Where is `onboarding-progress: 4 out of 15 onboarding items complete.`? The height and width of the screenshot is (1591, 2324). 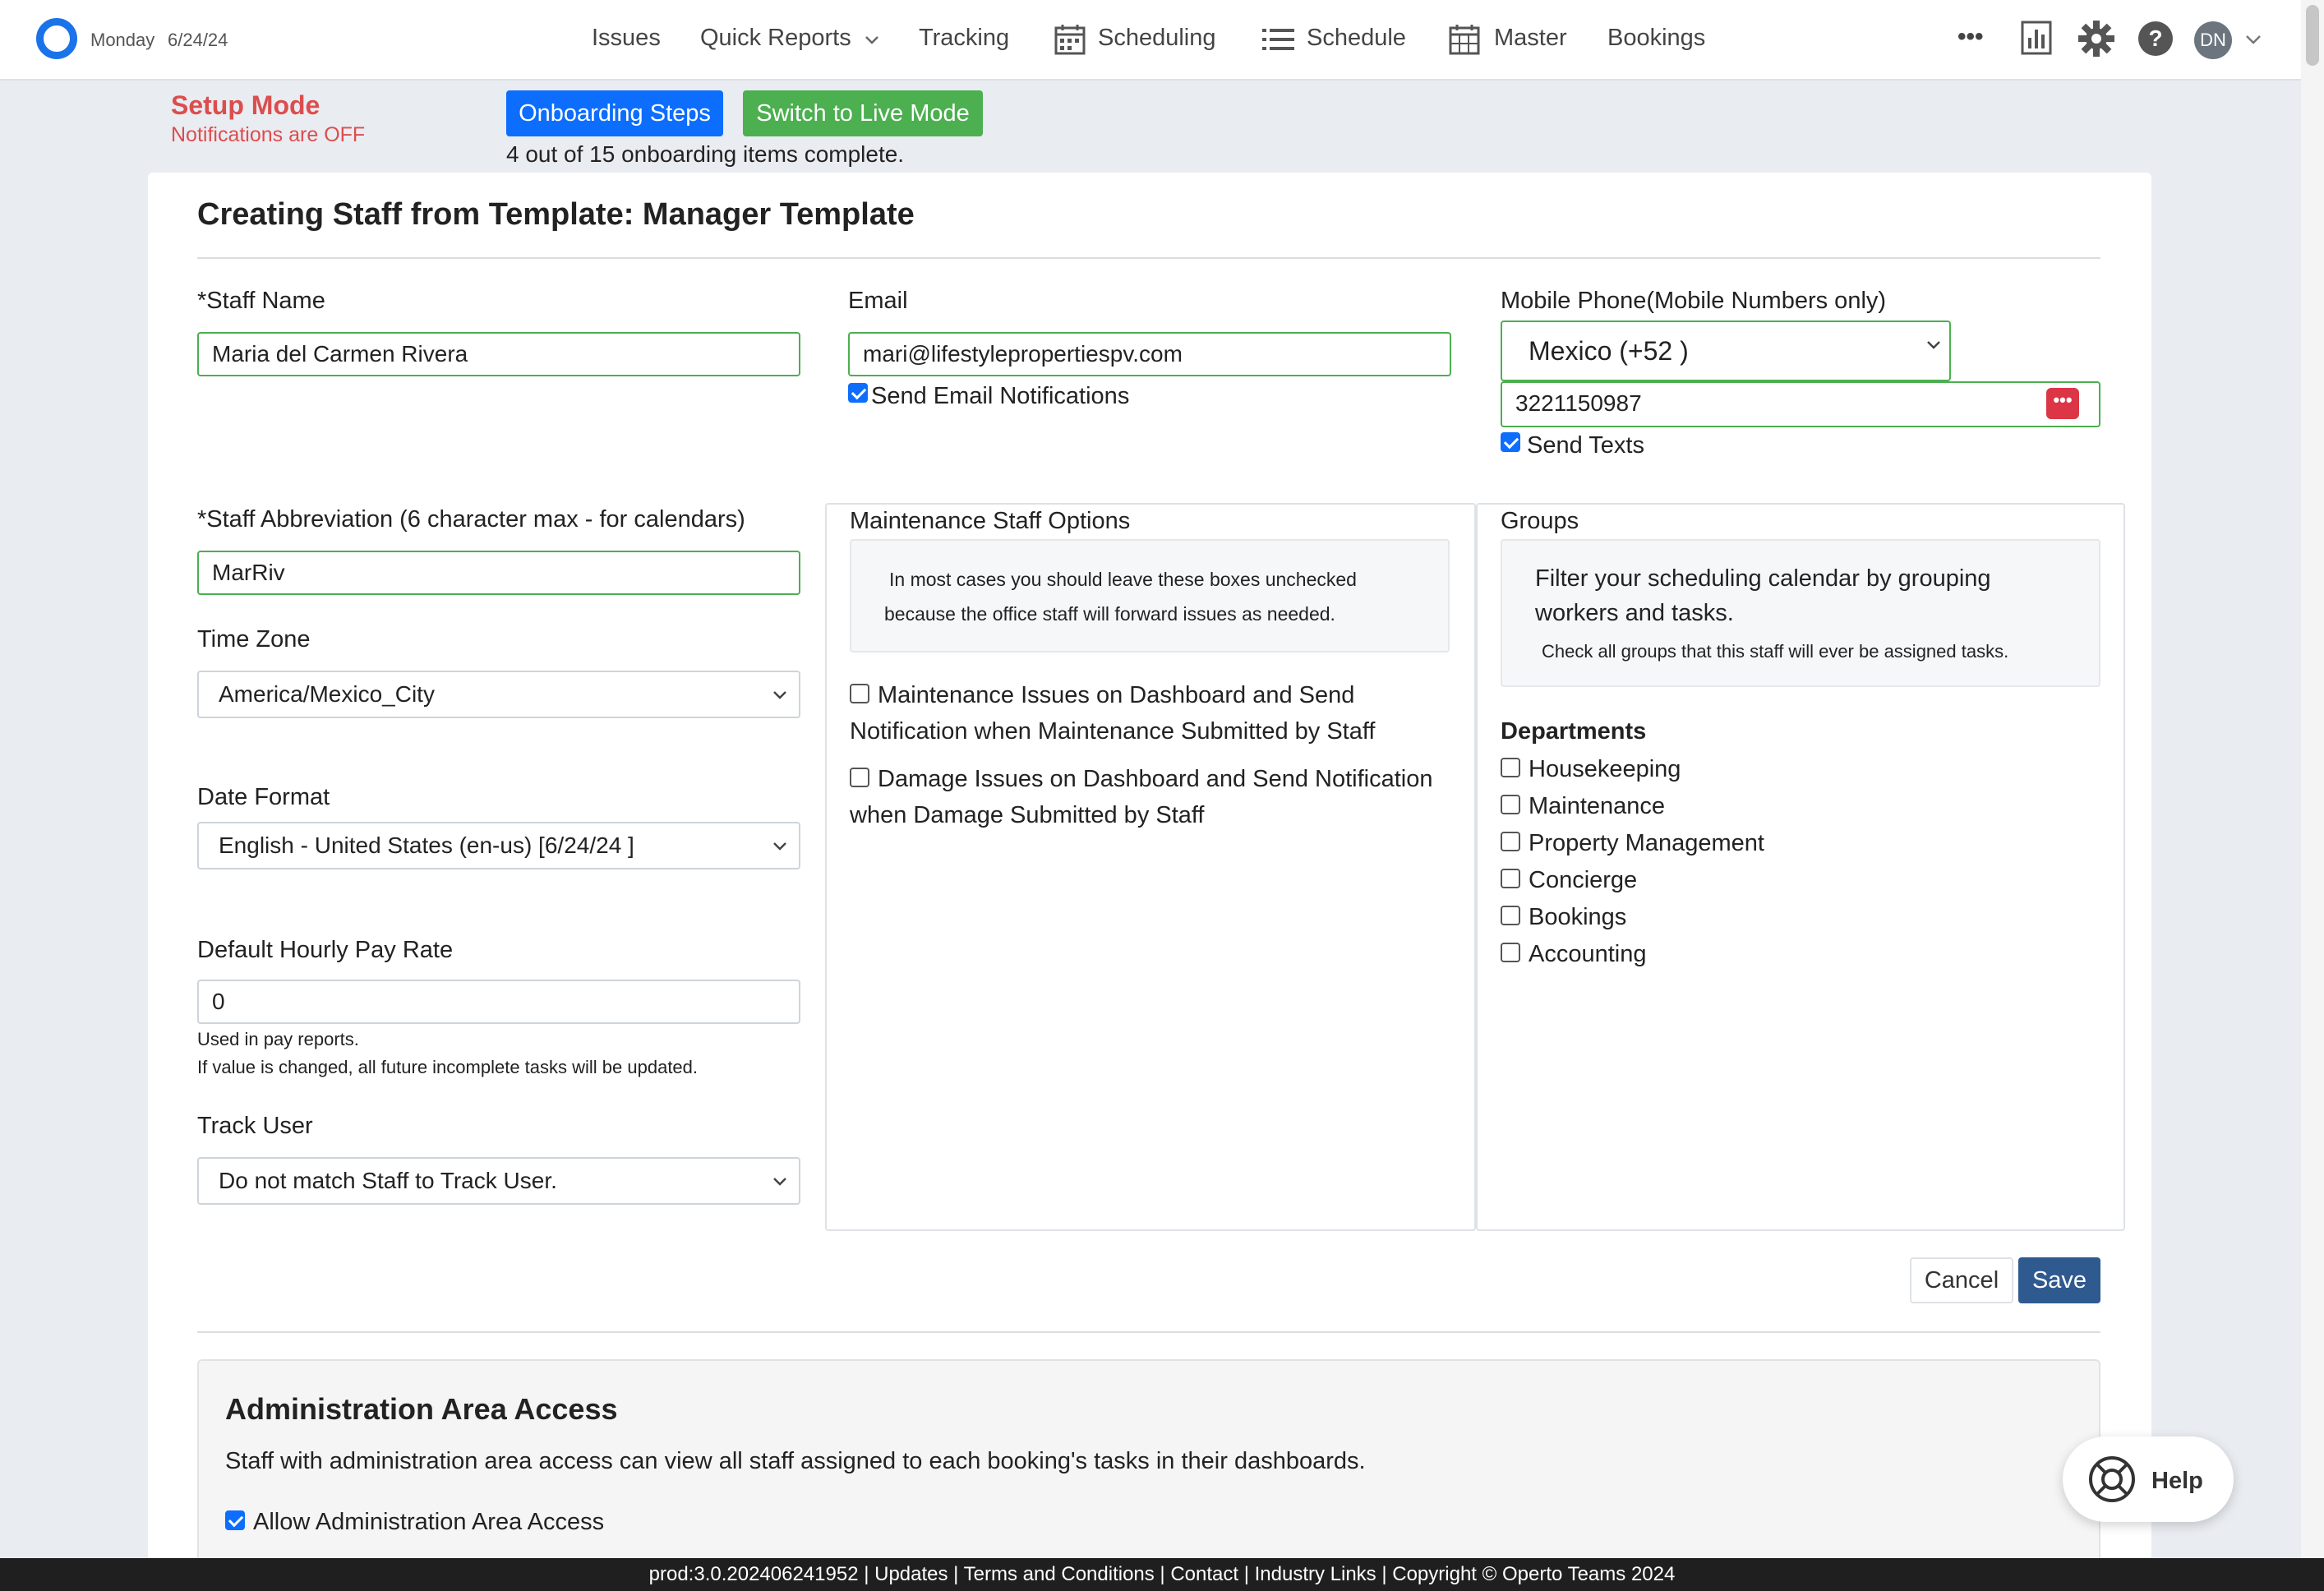 onboarding-progress: 4 out of 15 onboarding items complete. is located at coordinates (705, 154).